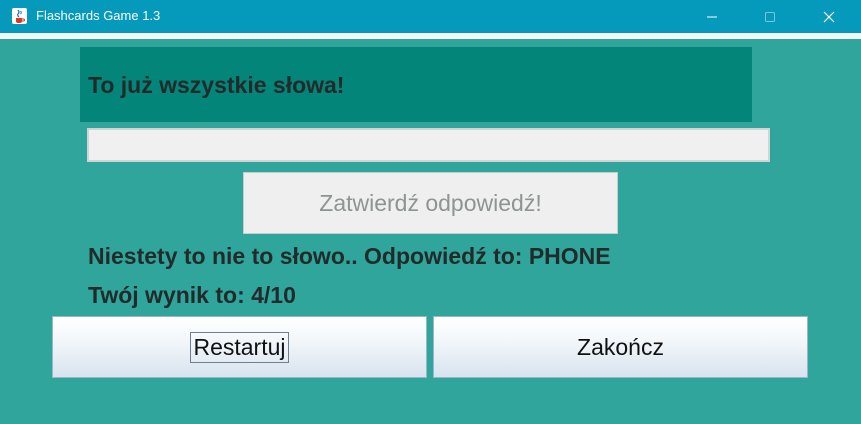  I want to click on confirm-answer-label: Zatwierdź odpowiedź!, so click(430, 202).